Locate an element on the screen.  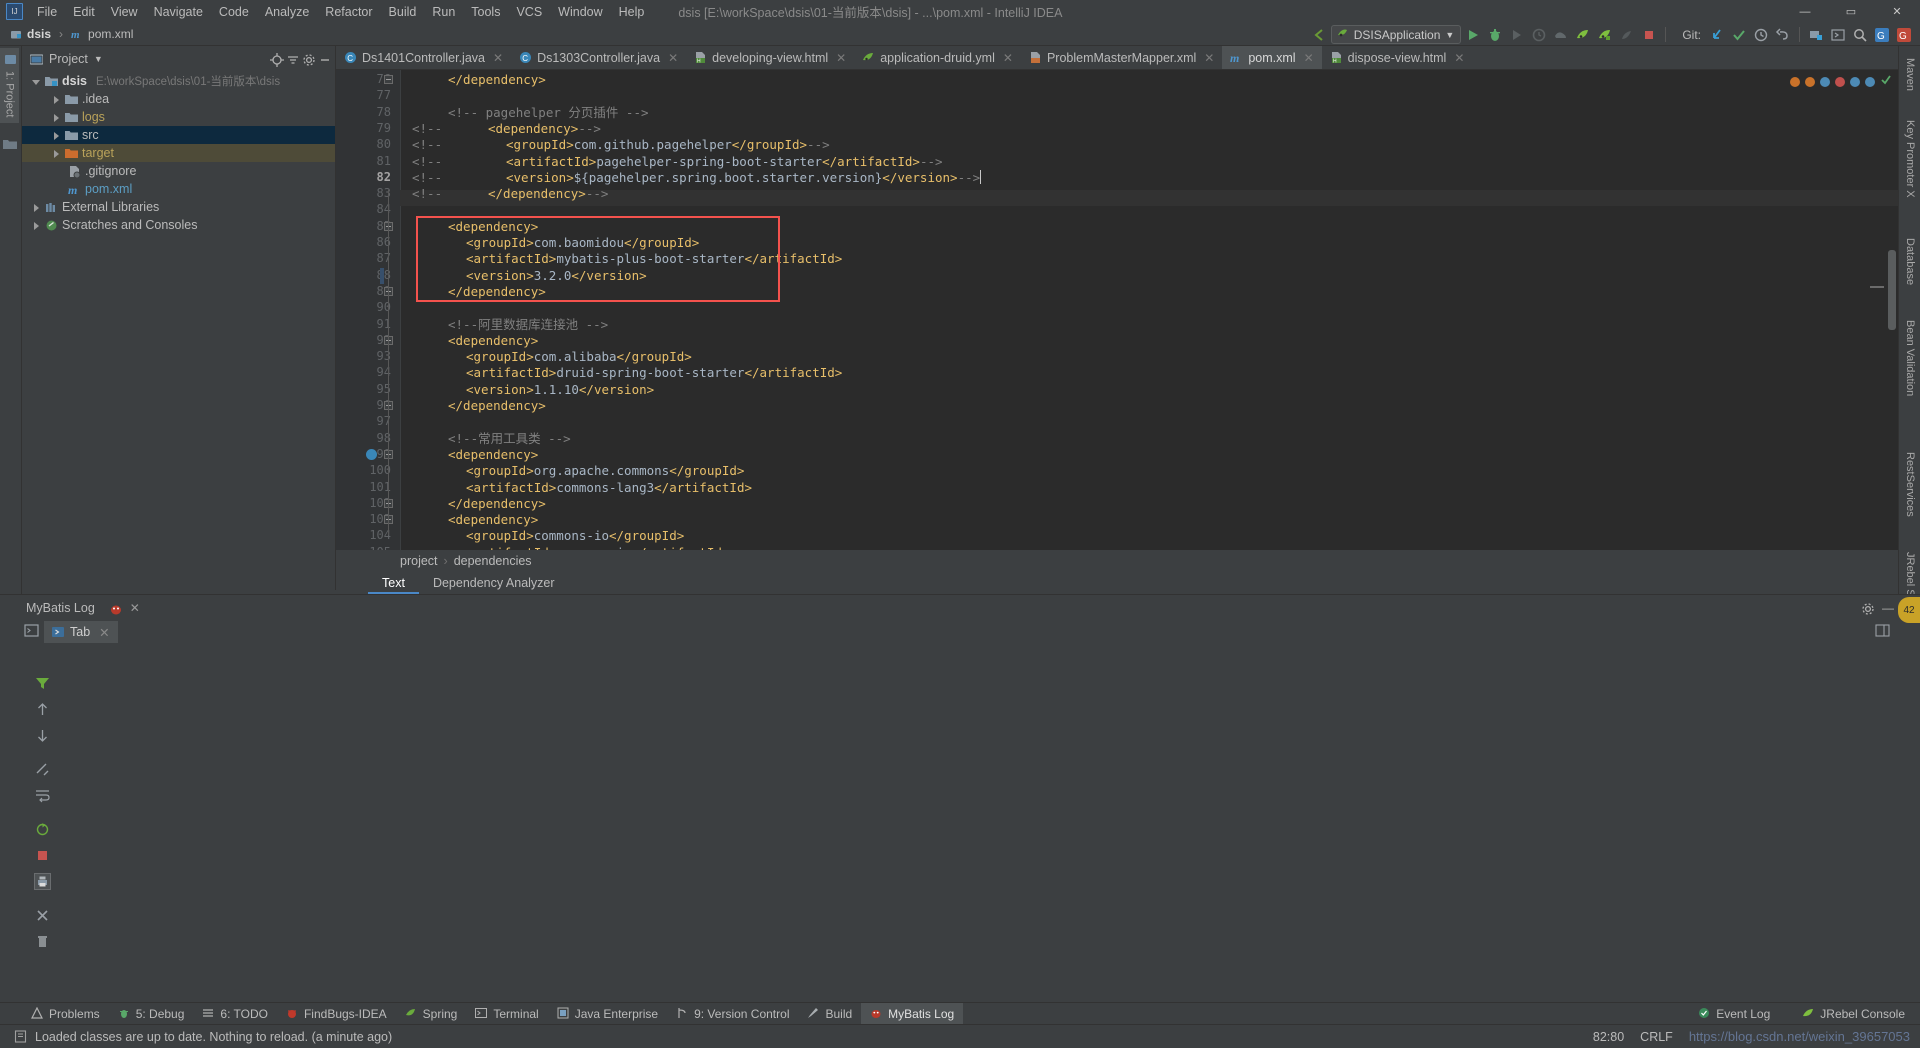
tab-dependency-analyzer: Dependency Analyzer is located at coordinates (494, 583).